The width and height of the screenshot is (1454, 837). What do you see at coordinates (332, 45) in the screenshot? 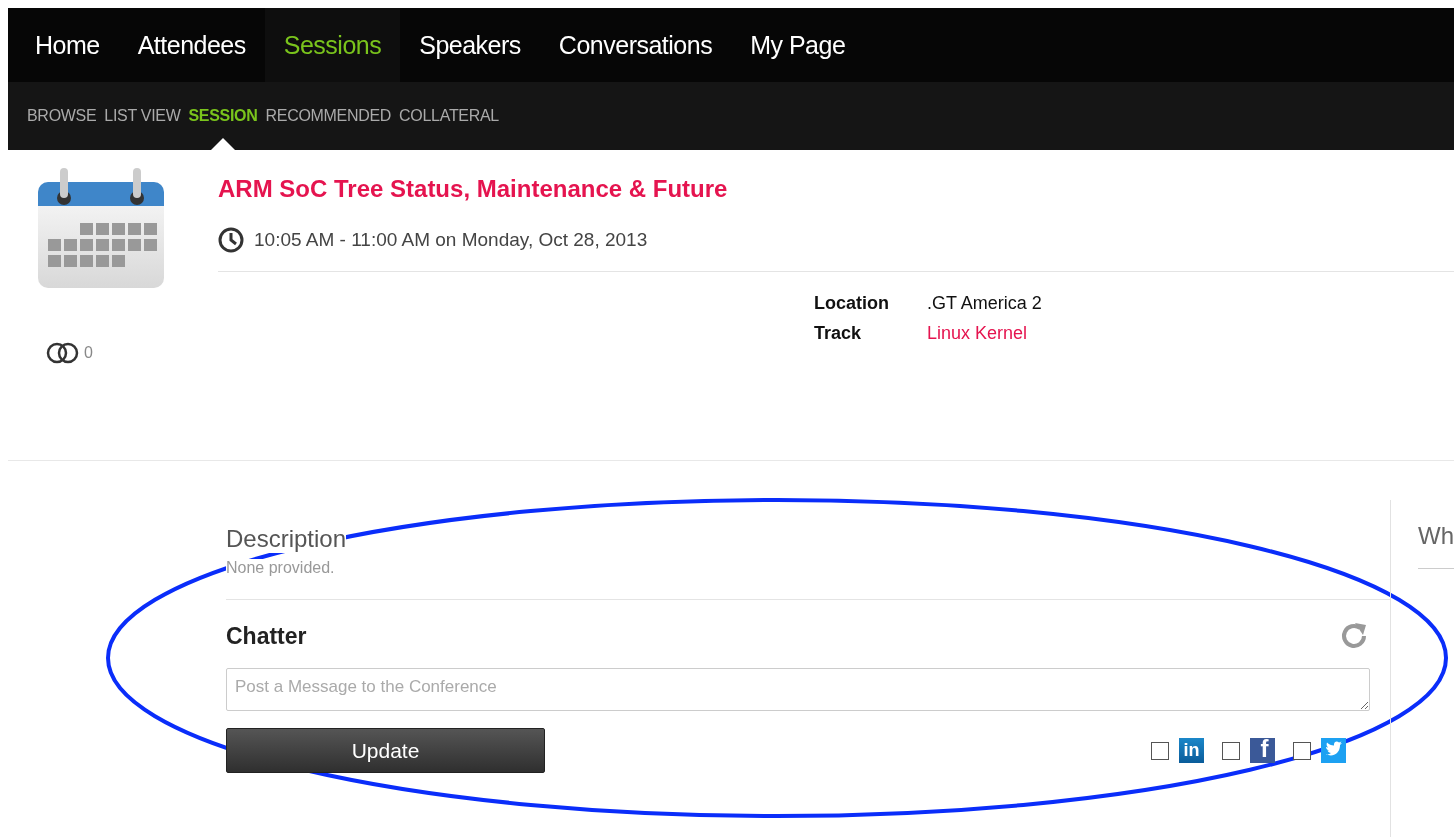
I see `nav-tab: Sessions` at bounding box center [332, 45].